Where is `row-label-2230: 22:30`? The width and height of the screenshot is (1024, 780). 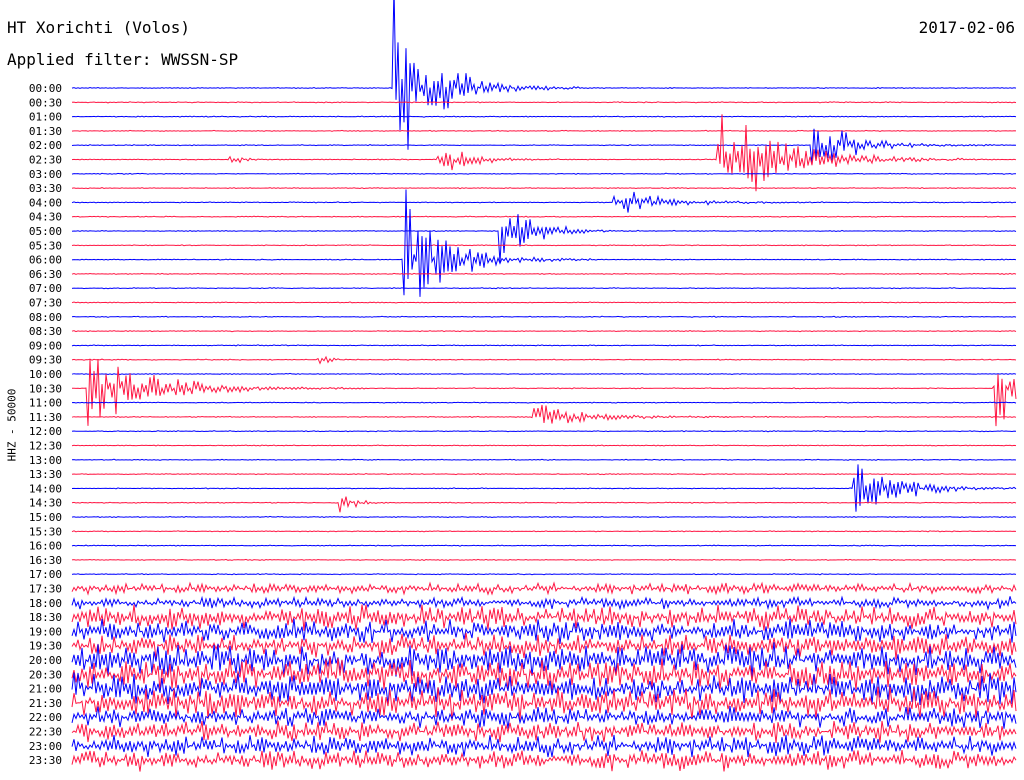 row-label-2230: 22:30 is located at coordinates (45, 732).